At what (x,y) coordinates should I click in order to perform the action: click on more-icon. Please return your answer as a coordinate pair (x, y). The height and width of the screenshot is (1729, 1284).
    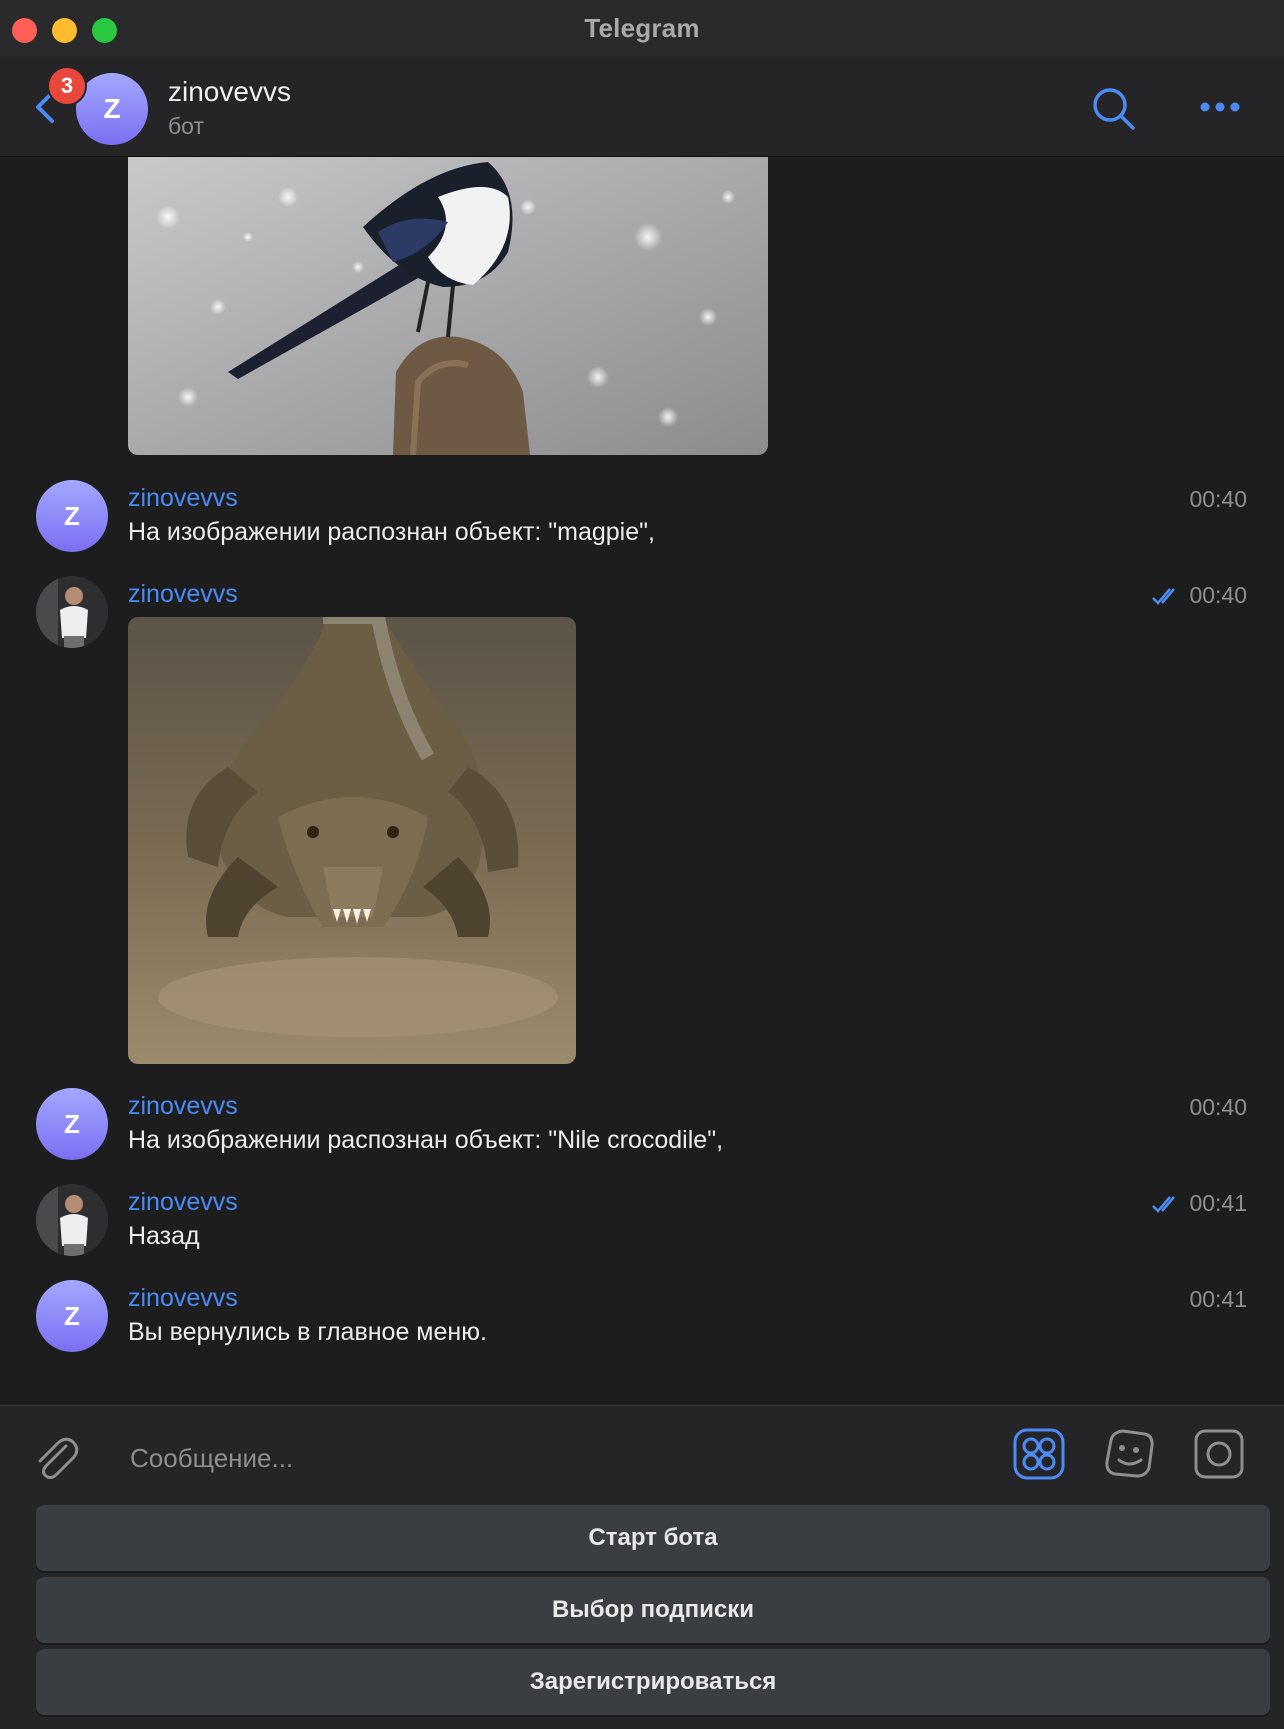
    Looking at the image, I should click on (1220, 107).